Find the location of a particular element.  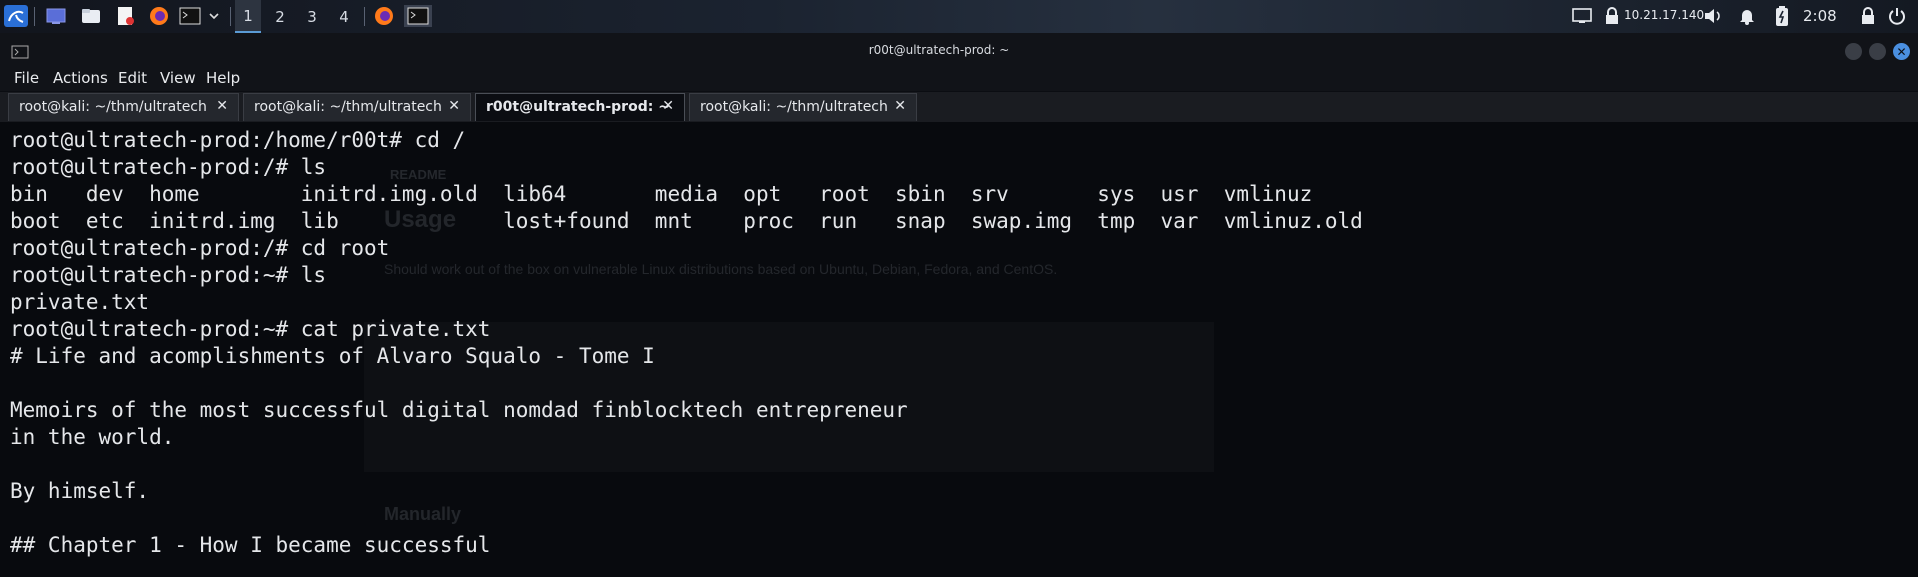

terminal-line: private.txt is located at coordinates (80, 302).